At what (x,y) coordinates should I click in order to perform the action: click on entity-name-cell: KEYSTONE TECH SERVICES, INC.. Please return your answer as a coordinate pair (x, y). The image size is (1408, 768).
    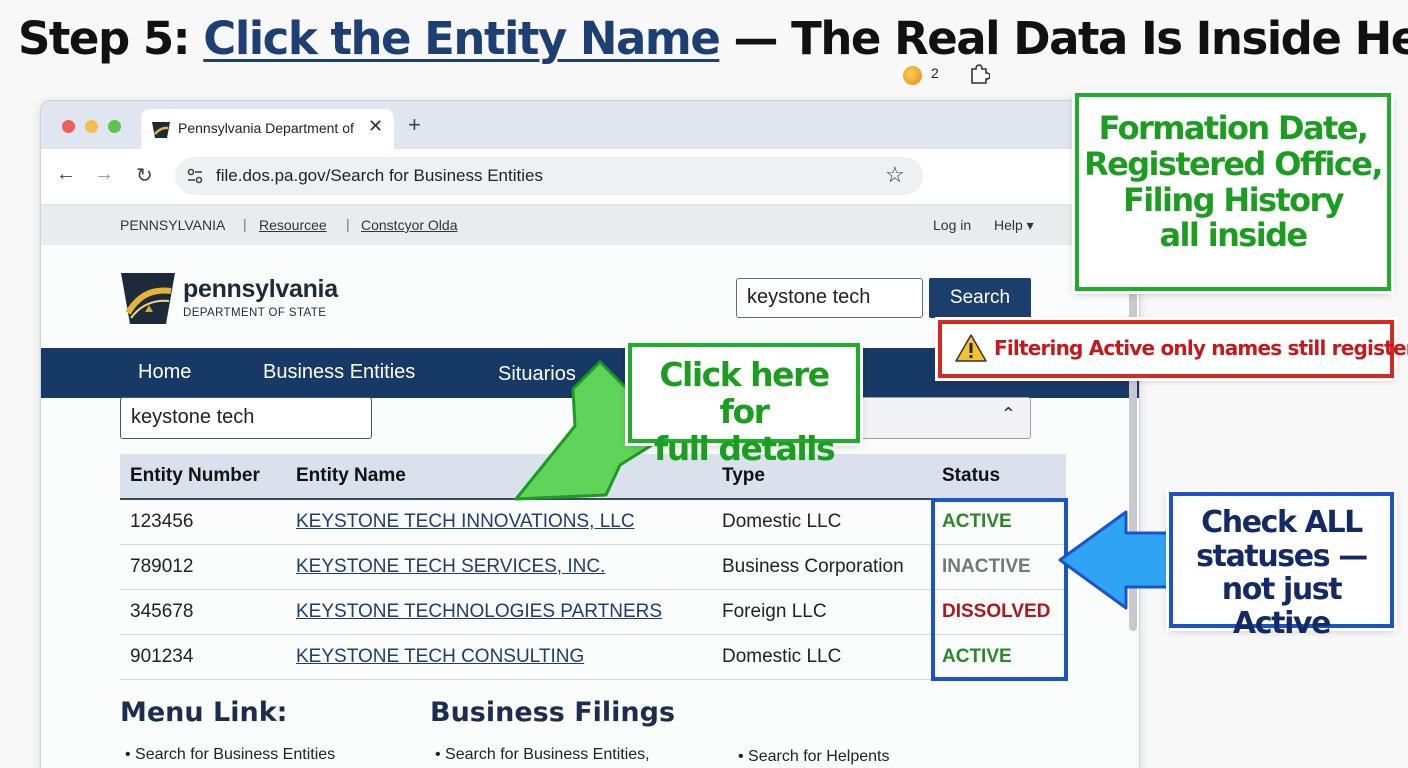
    Looking at the image, I should click on (499, 567).